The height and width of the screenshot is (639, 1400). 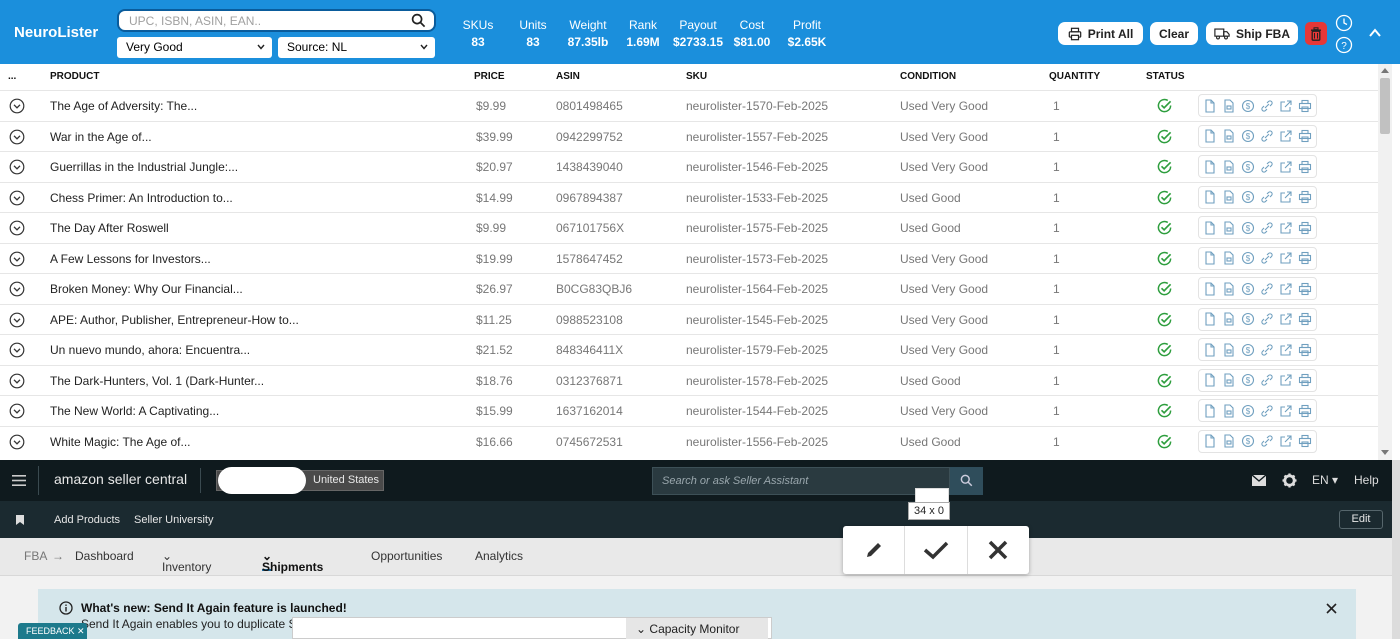 I want to click on search-box, so click(x=276, y=20).